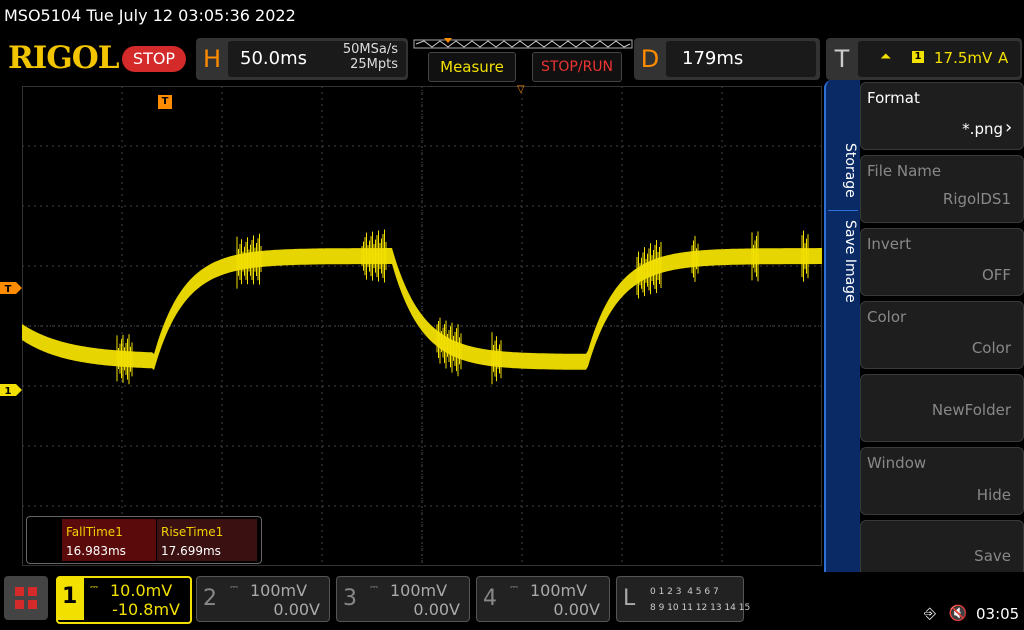 The width and height of the screenshot is (1024, 630). I want to click on menu-item-value: Hide, so click(993, 495).